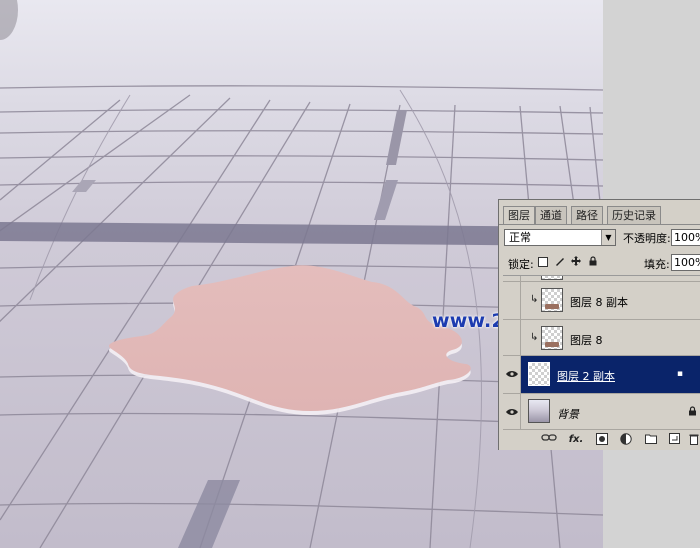 The image size is (700, 548). I want to click on opacity-label: 不透明度:, so click(647, 238).